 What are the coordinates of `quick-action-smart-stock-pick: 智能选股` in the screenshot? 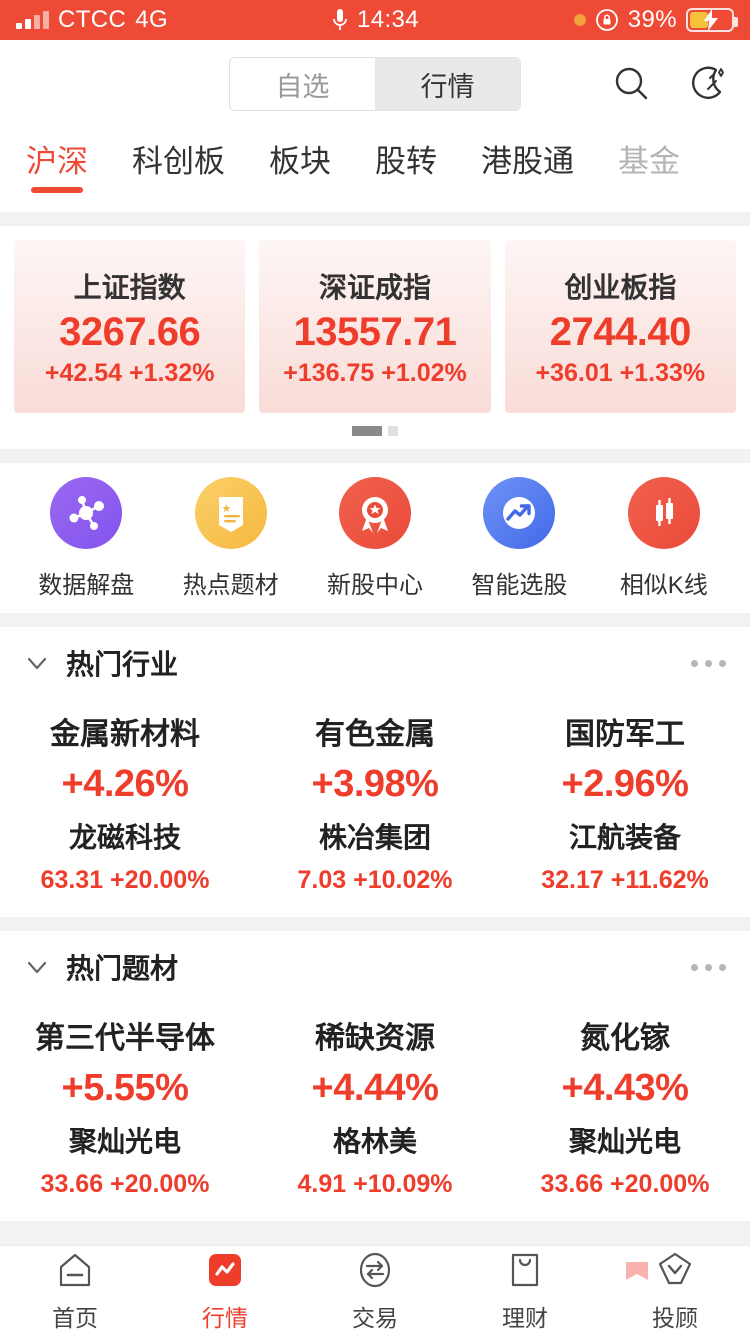 It's located at (519, 538).